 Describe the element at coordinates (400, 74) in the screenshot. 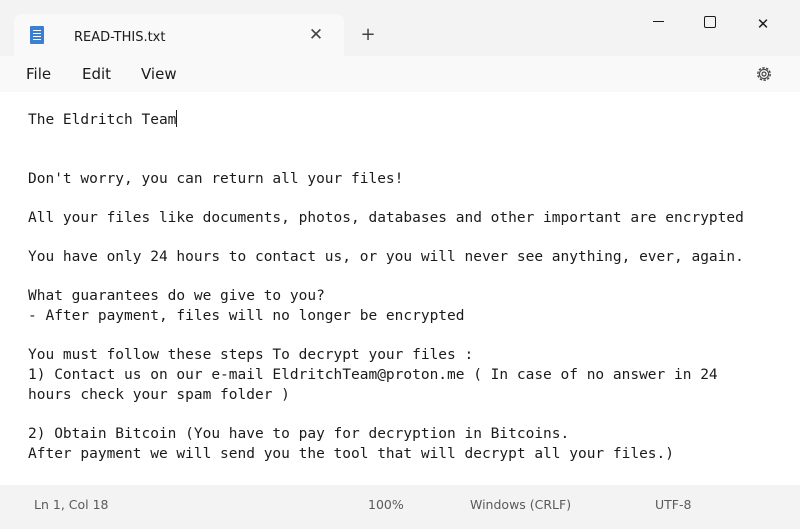

I see `menu-bar: File Edit View` at that location.